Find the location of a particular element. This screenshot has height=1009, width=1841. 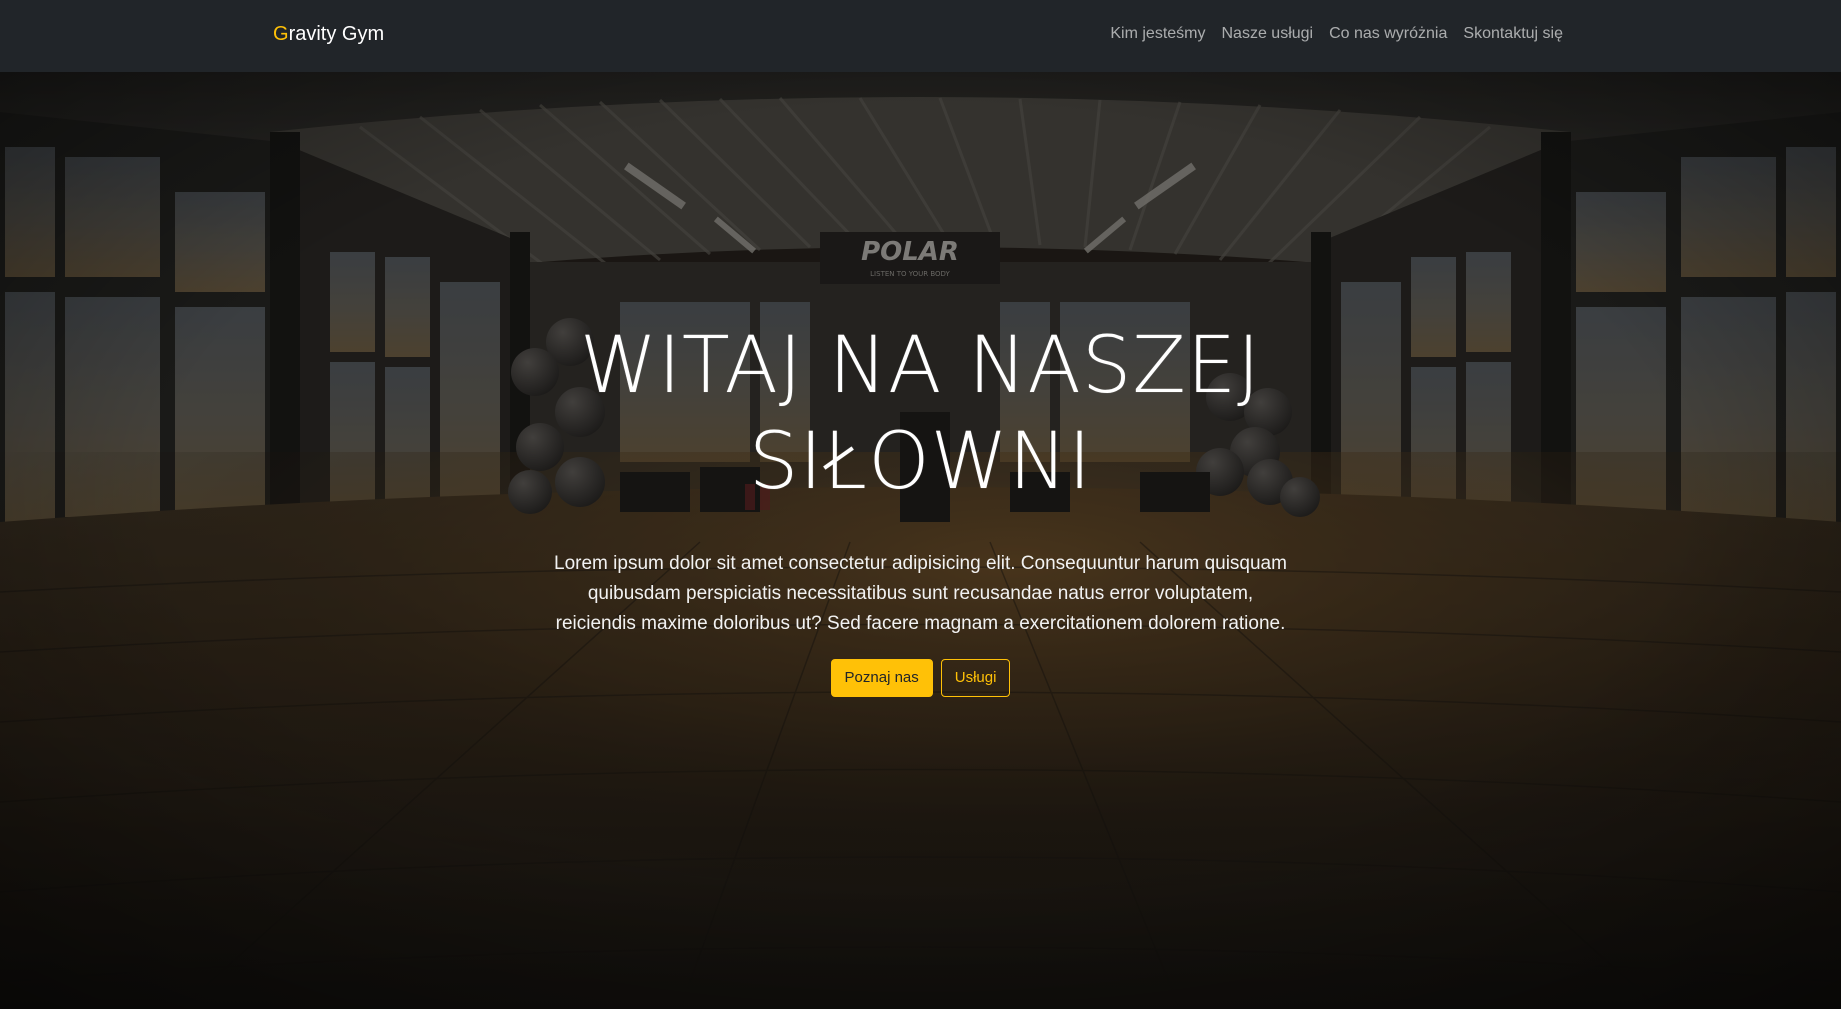

brand-initial: G is located at coordinates (281, 34).